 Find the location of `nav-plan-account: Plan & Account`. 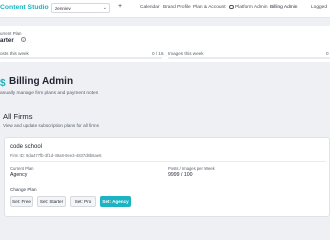

nav-plan-account: Plan & Account is located at coordinates (209, 7).